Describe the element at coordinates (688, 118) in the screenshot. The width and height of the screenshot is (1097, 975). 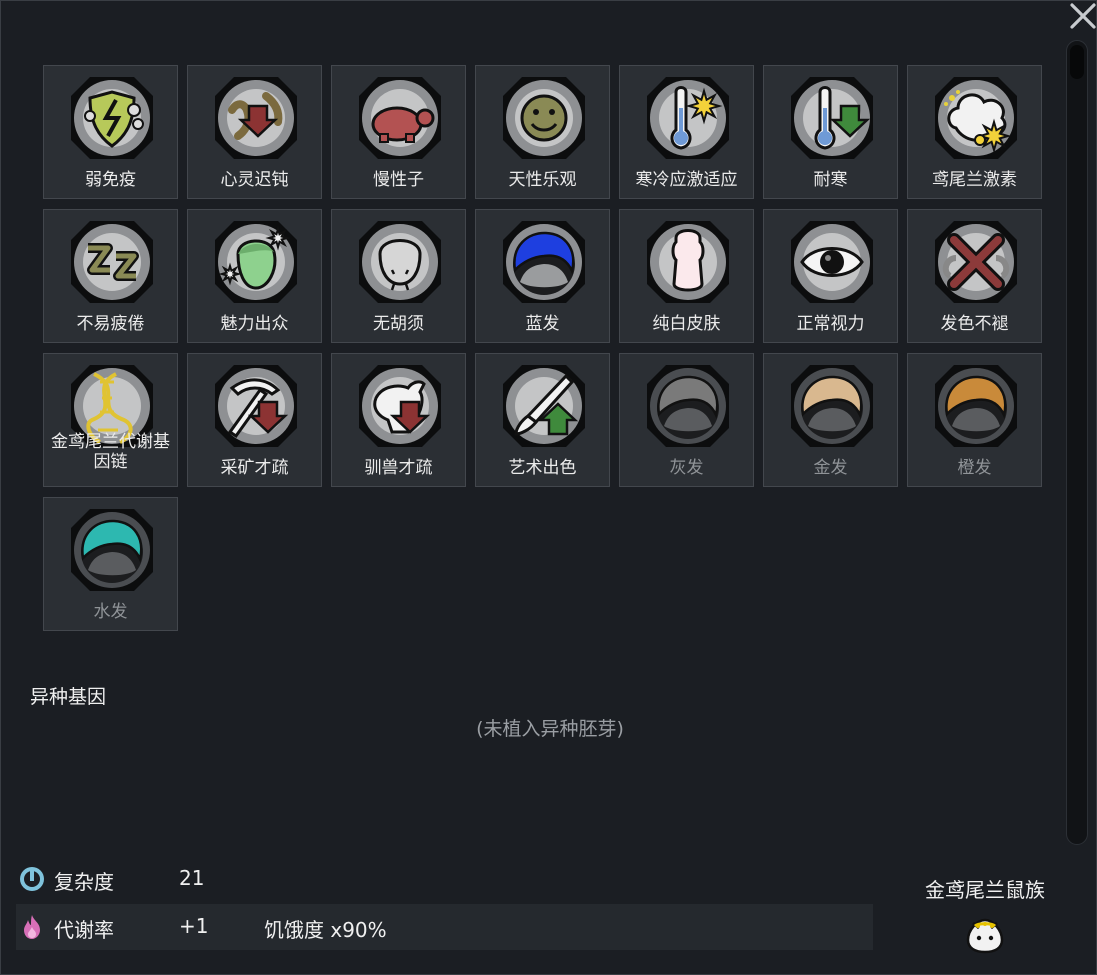
I see `cold-stress-icon` at that location.